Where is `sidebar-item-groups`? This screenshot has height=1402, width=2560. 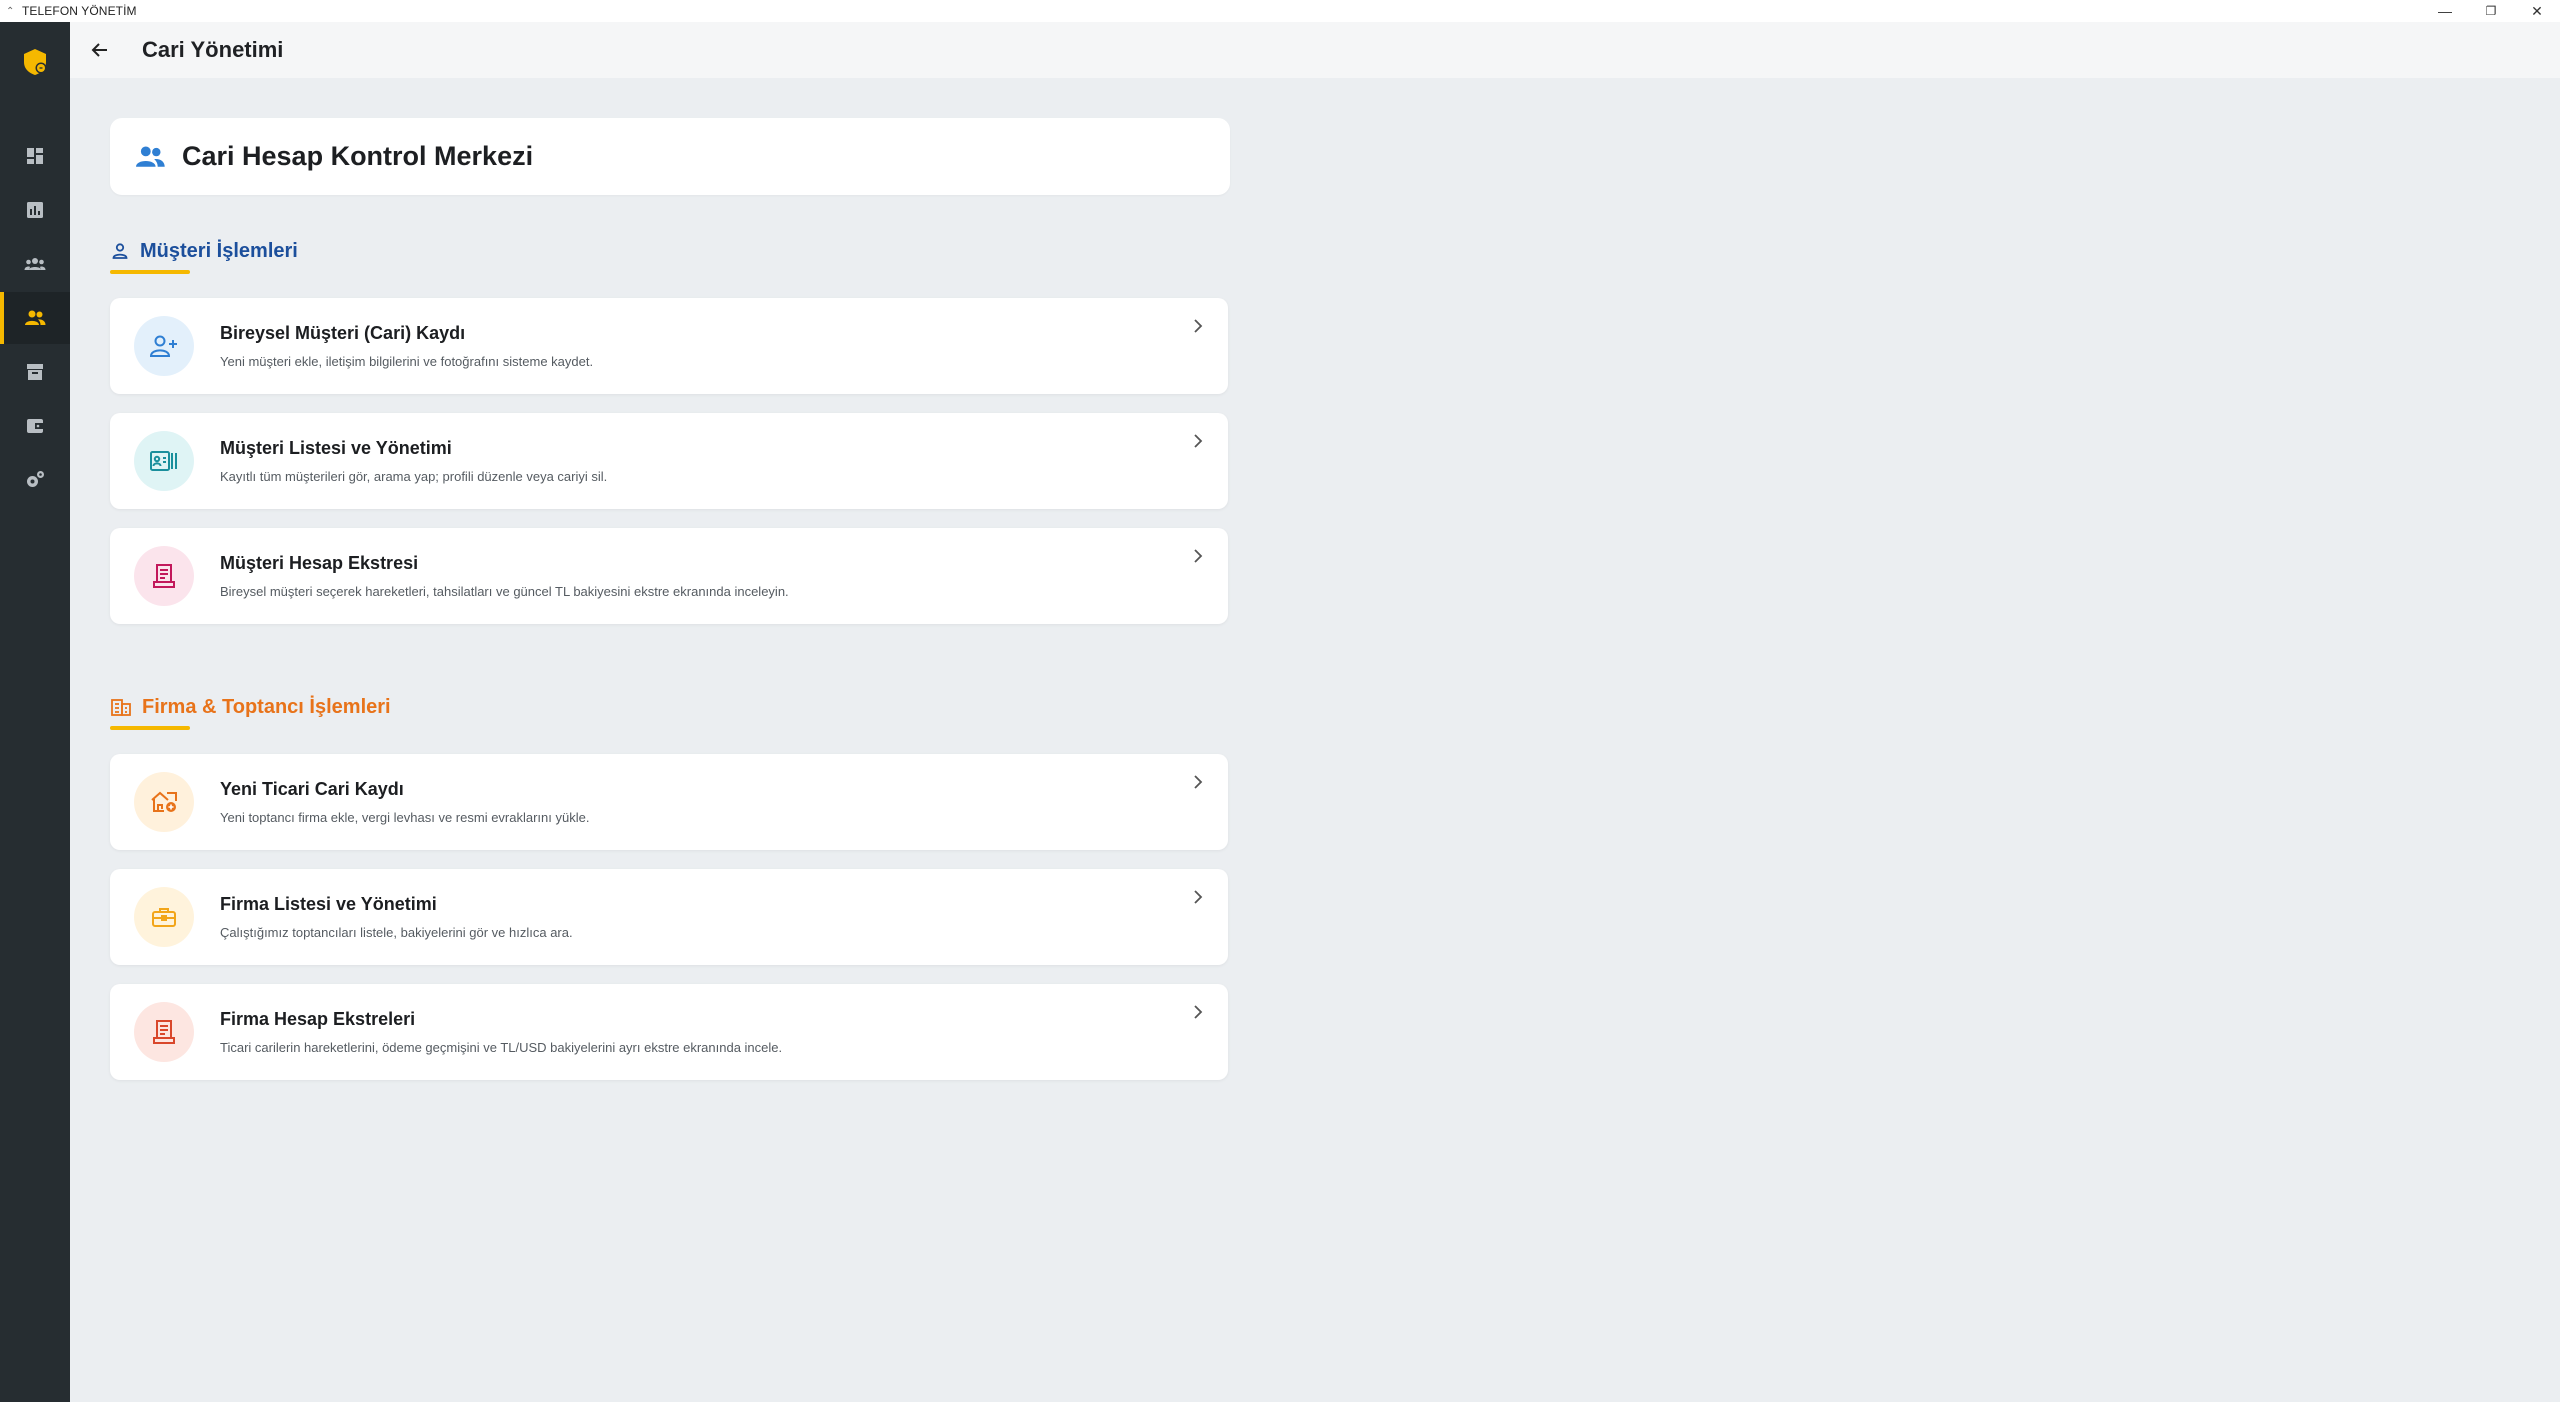
sidebar-item-groups is located at coordinates (35, 264).